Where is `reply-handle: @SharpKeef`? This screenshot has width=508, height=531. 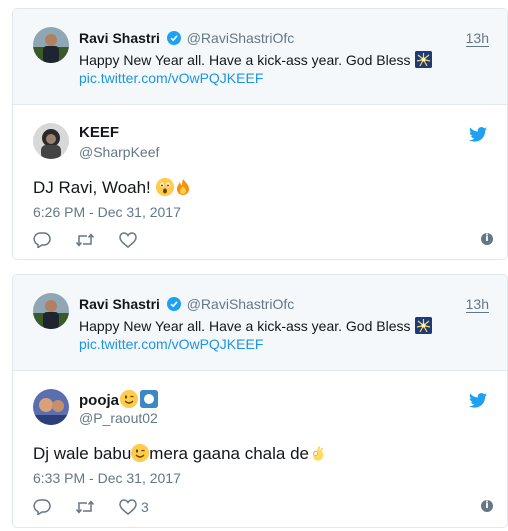 reply-handle: @SharpKeef is located at coordinates (119, 152).